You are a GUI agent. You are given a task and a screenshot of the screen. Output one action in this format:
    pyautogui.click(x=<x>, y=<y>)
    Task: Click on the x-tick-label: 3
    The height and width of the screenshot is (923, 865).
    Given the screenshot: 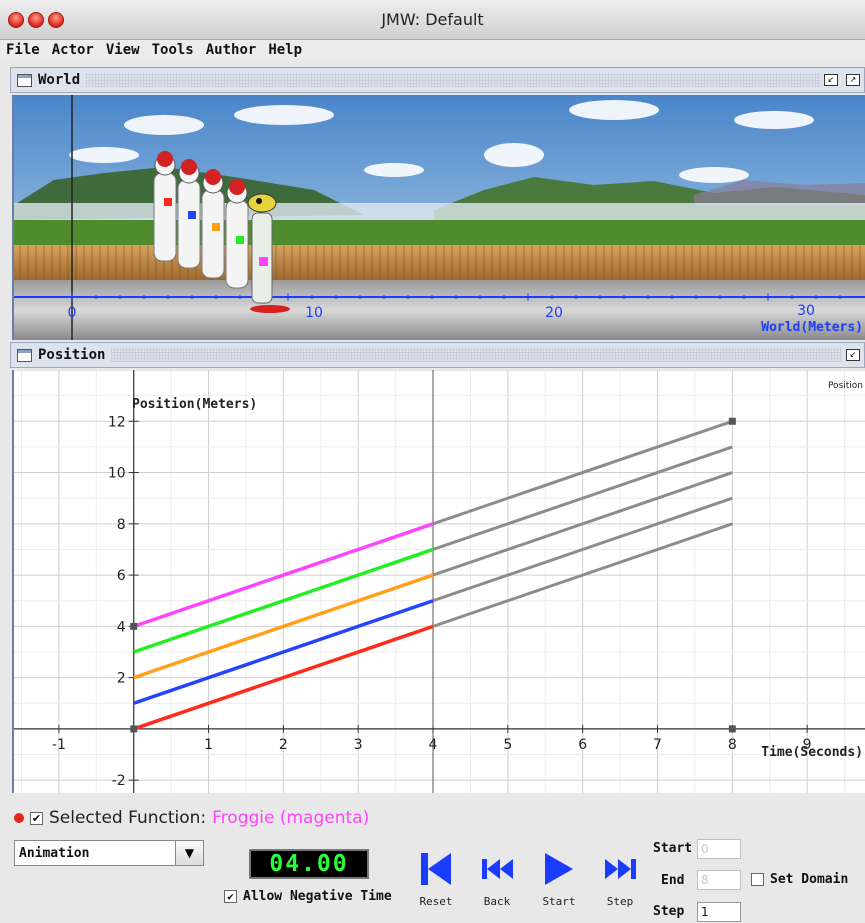 What is the action you would take?
    pyautogui.click(x=358, y=745)
    